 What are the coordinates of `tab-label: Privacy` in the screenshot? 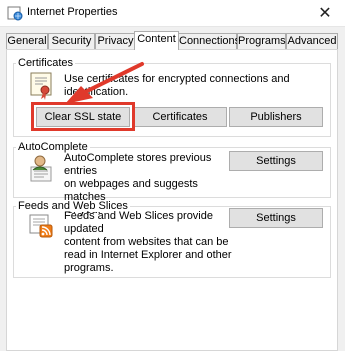 It's located at (115, 41).